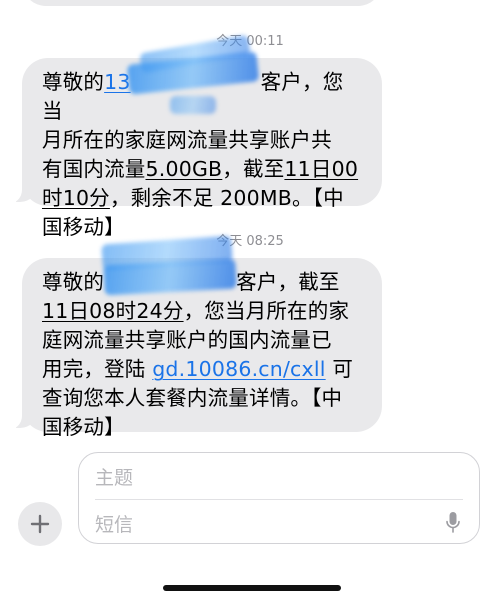 The image size is (500, 599). I want to click on timestamp-1: 今天 00:11, so click(250, 39).